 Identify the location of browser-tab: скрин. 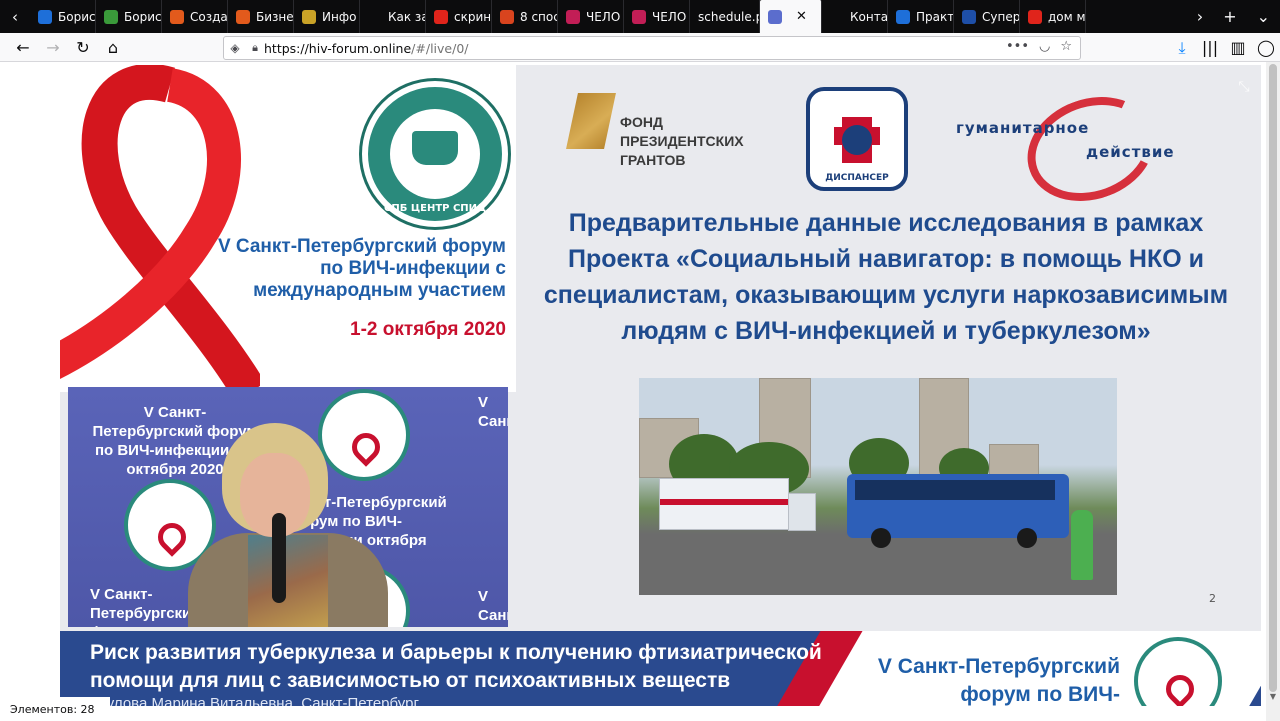
(459, 16).